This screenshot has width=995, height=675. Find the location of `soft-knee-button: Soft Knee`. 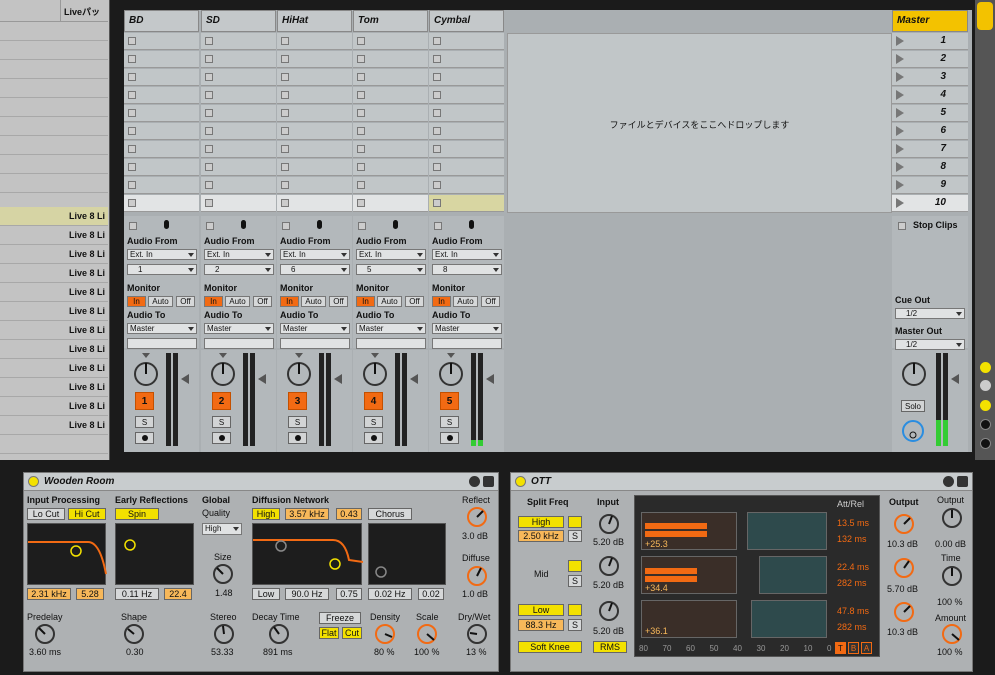

soft-knee-button: Soft Knee is located at coordinates (550, 647).